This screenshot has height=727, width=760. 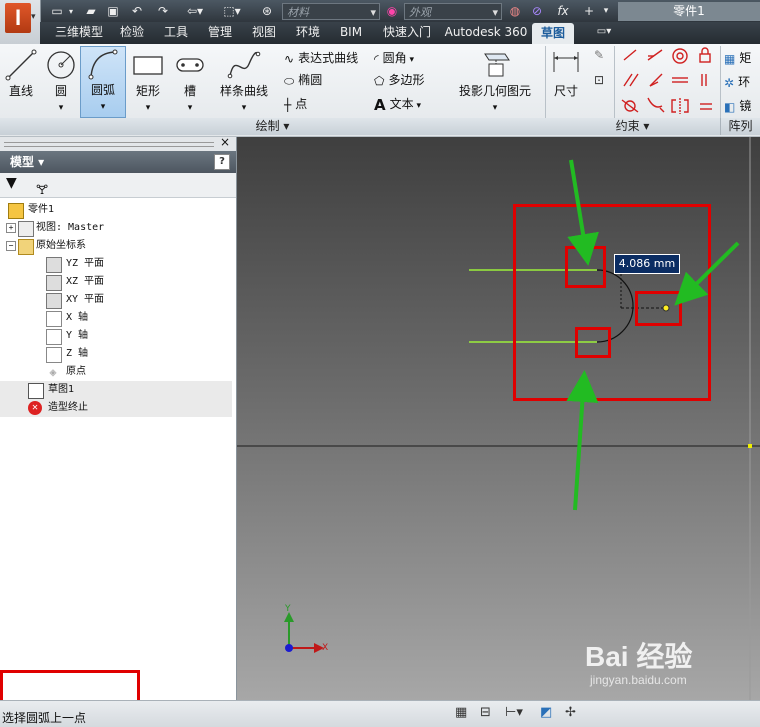 I want to click on tab-get-started: 快速入门, so click(x=407, y=33).